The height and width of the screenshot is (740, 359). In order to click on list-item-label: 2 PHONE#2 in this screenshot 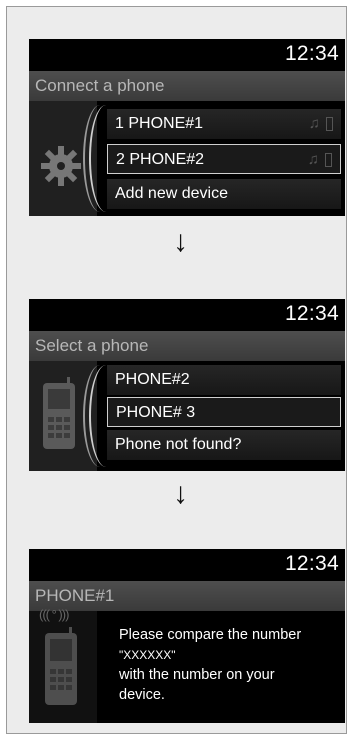, I will do `click(160, 159)`.